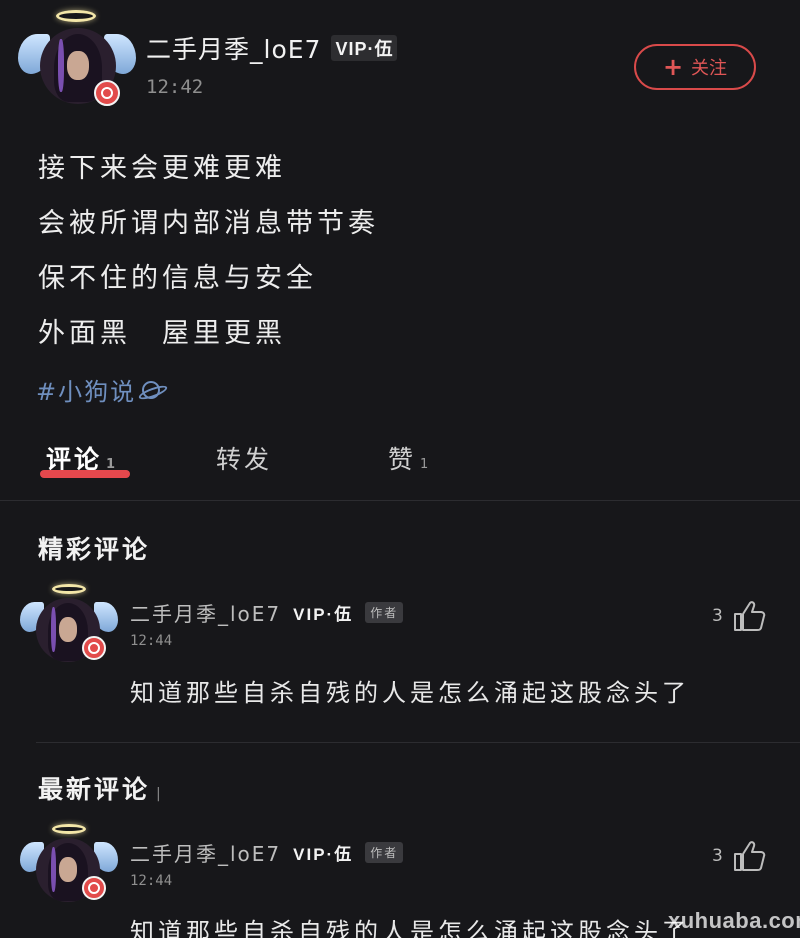 The width and height of the screenshot is (800, 938). I want to click on tab-reposts: 转发, so click(244, 458).